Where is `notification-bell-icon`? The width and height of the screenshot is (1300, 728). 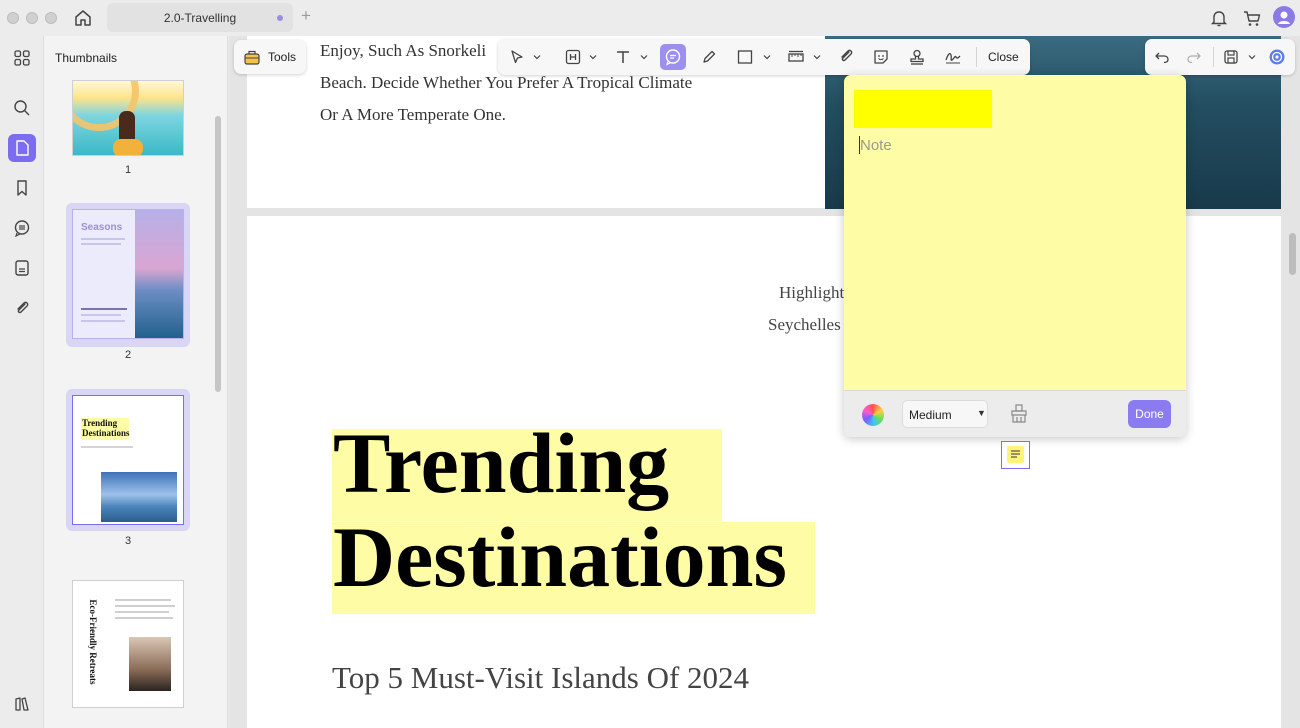 notification-bell-icon is located at coordinates (1219, 18).